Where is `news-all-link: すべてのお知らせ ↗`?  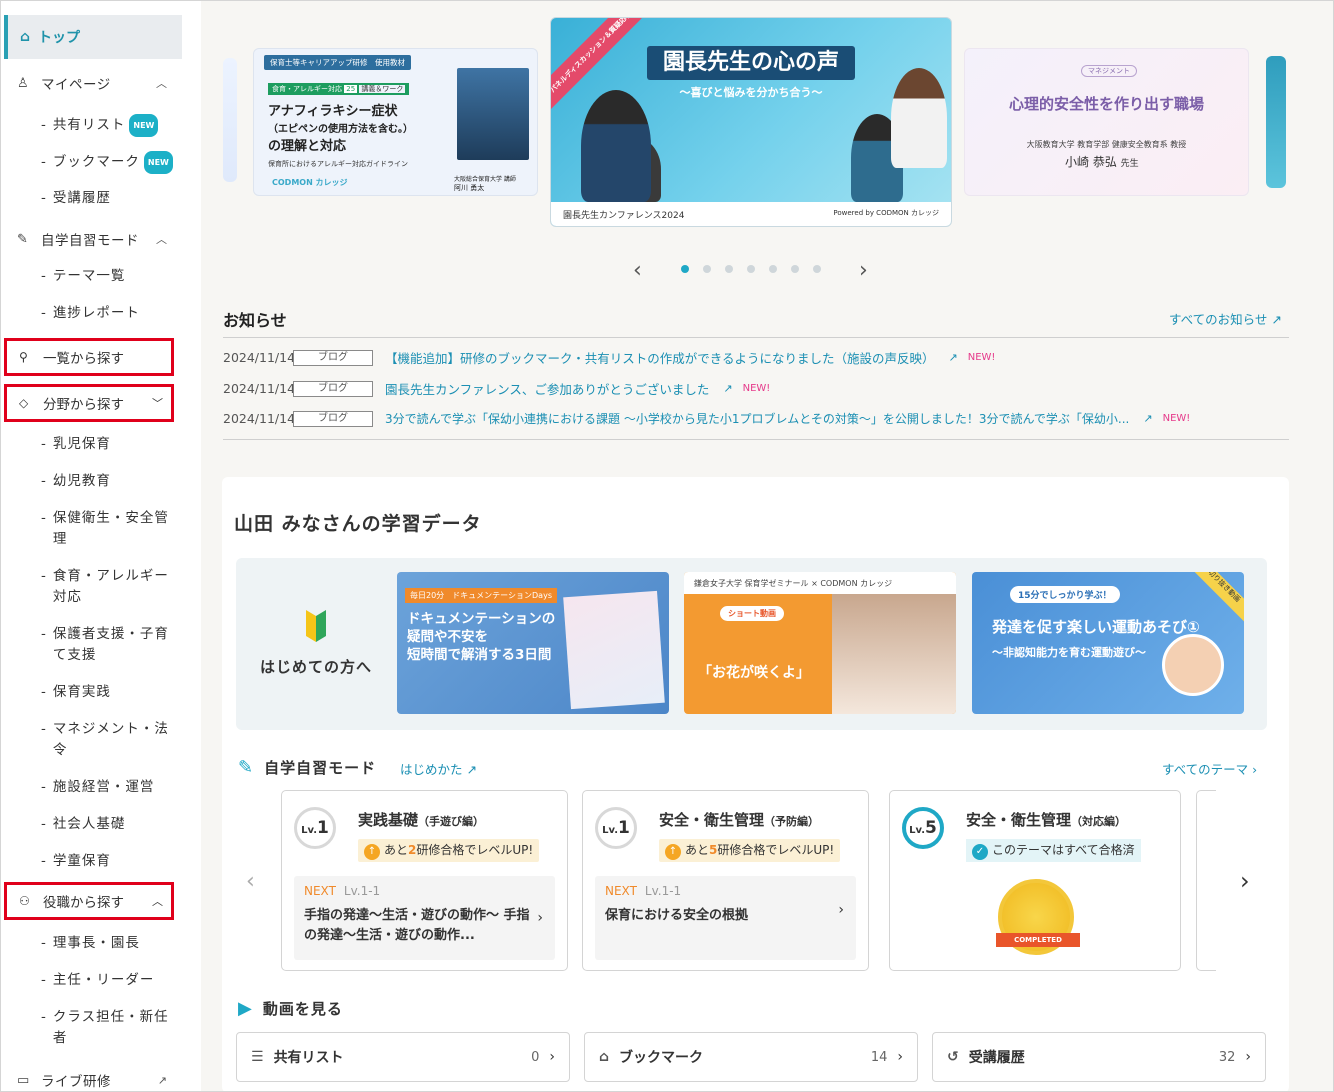
news-all-link: すべてのお知らせ ↗ is located at coordinates (1225, 318).